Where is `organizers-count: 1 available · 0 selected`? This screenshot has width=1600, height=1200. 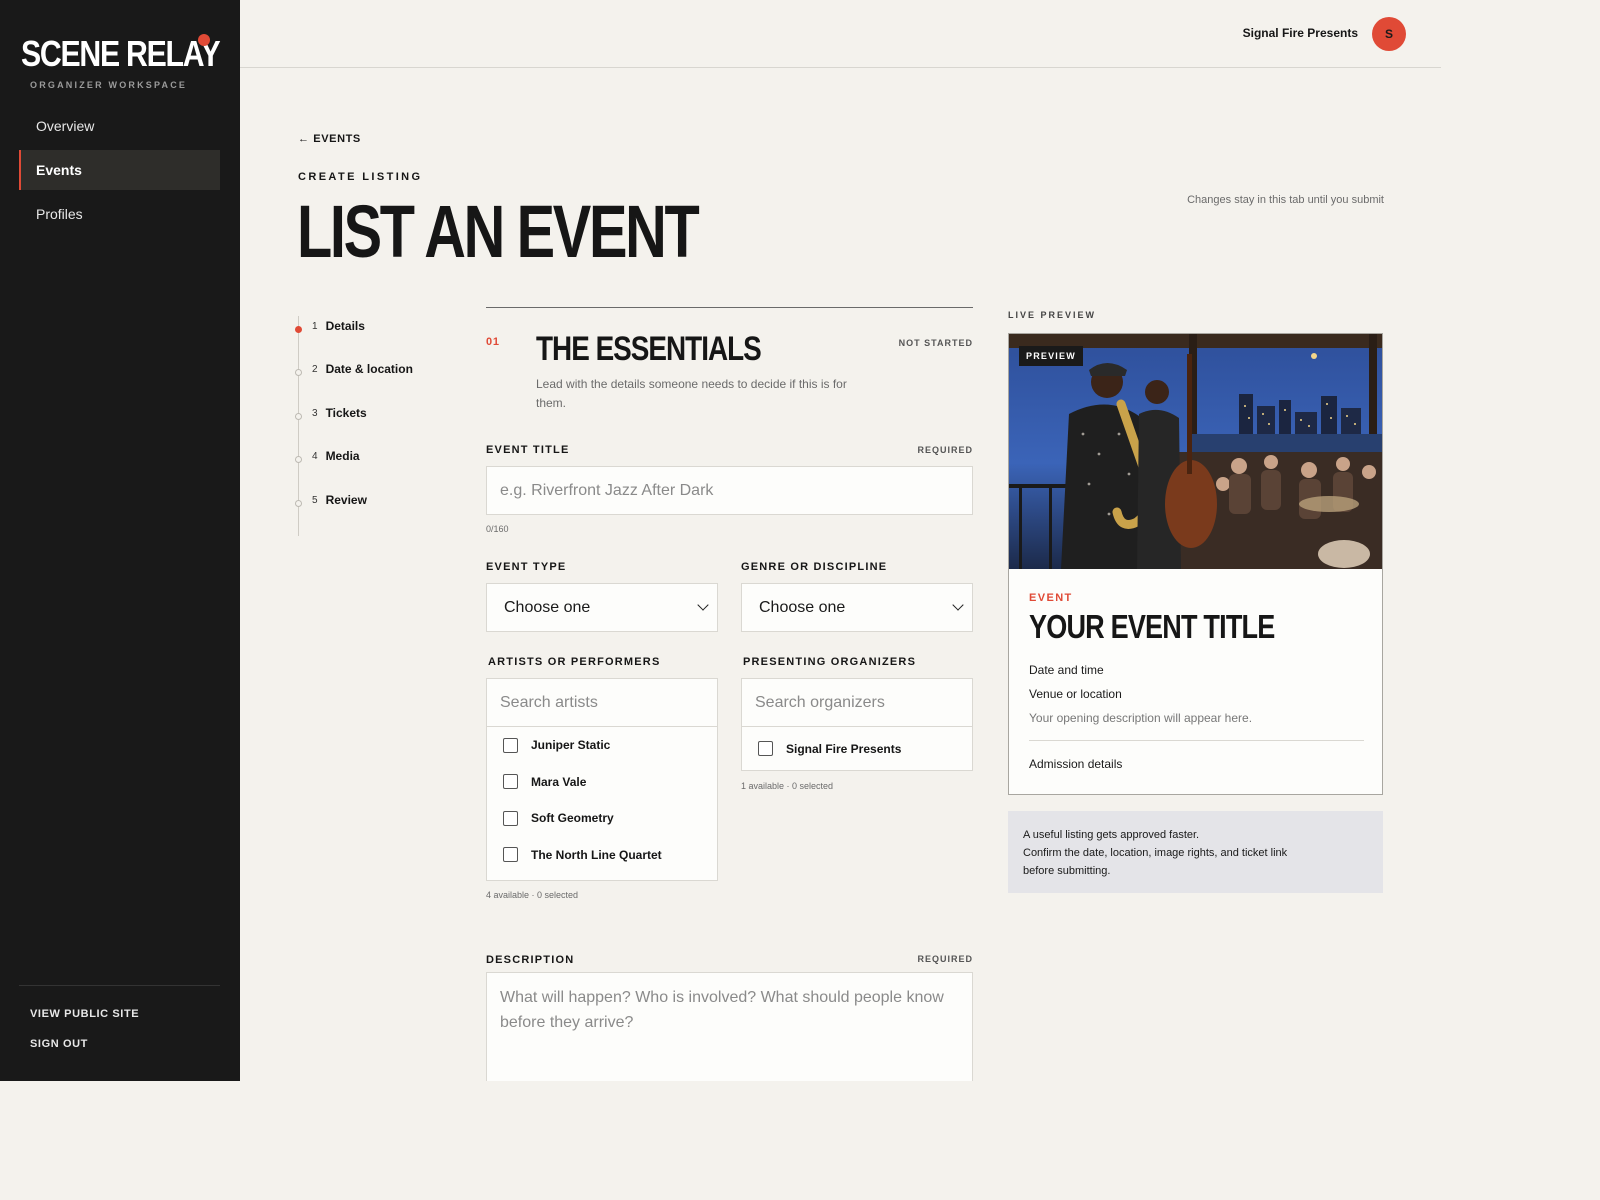 organizers-count: 1 available · 0 selected is located at coordinates (787, 786).